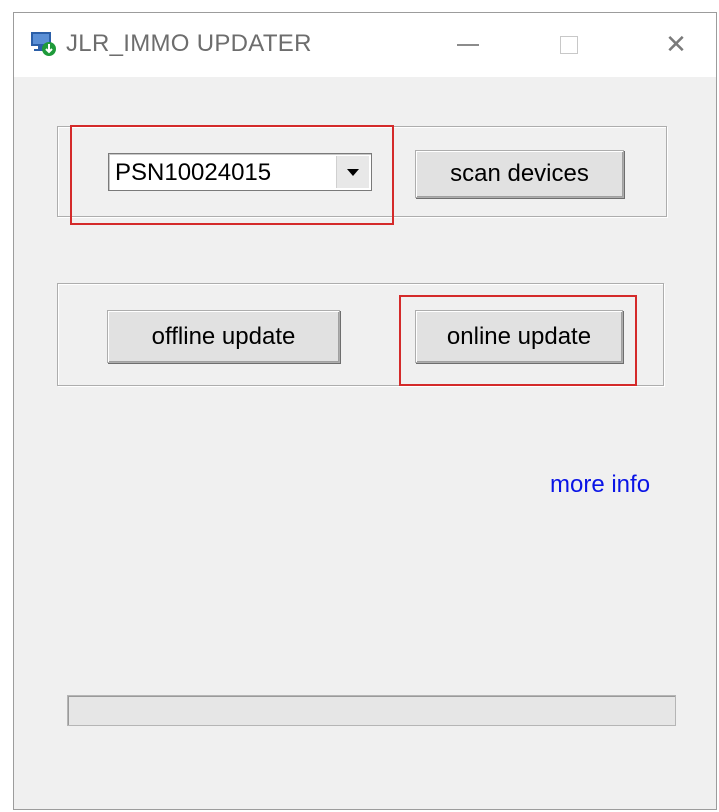 The image size is (719, 812). Describe the element at coordinates (223, 336) in the screenshot. I see `offline-update-button: offline update` at that location.